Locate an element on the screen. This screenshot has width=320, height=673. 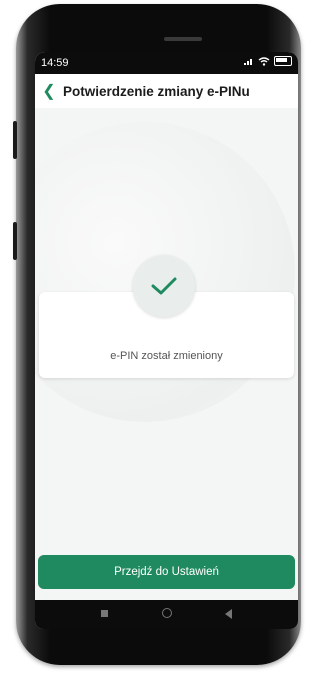
go-to-settings-button: Przejdź do Ustawień is located at coordinates (166, 572).